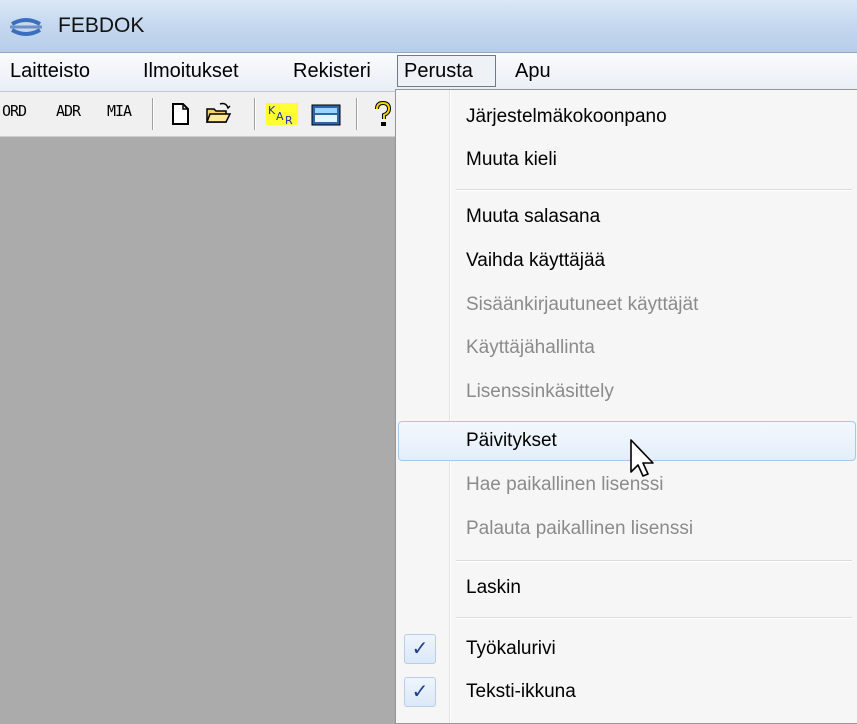 The width and height of the screenshot is (857, 724). I want to click on menu-item-paivitykset: Päivitykset, so click(627, 441).